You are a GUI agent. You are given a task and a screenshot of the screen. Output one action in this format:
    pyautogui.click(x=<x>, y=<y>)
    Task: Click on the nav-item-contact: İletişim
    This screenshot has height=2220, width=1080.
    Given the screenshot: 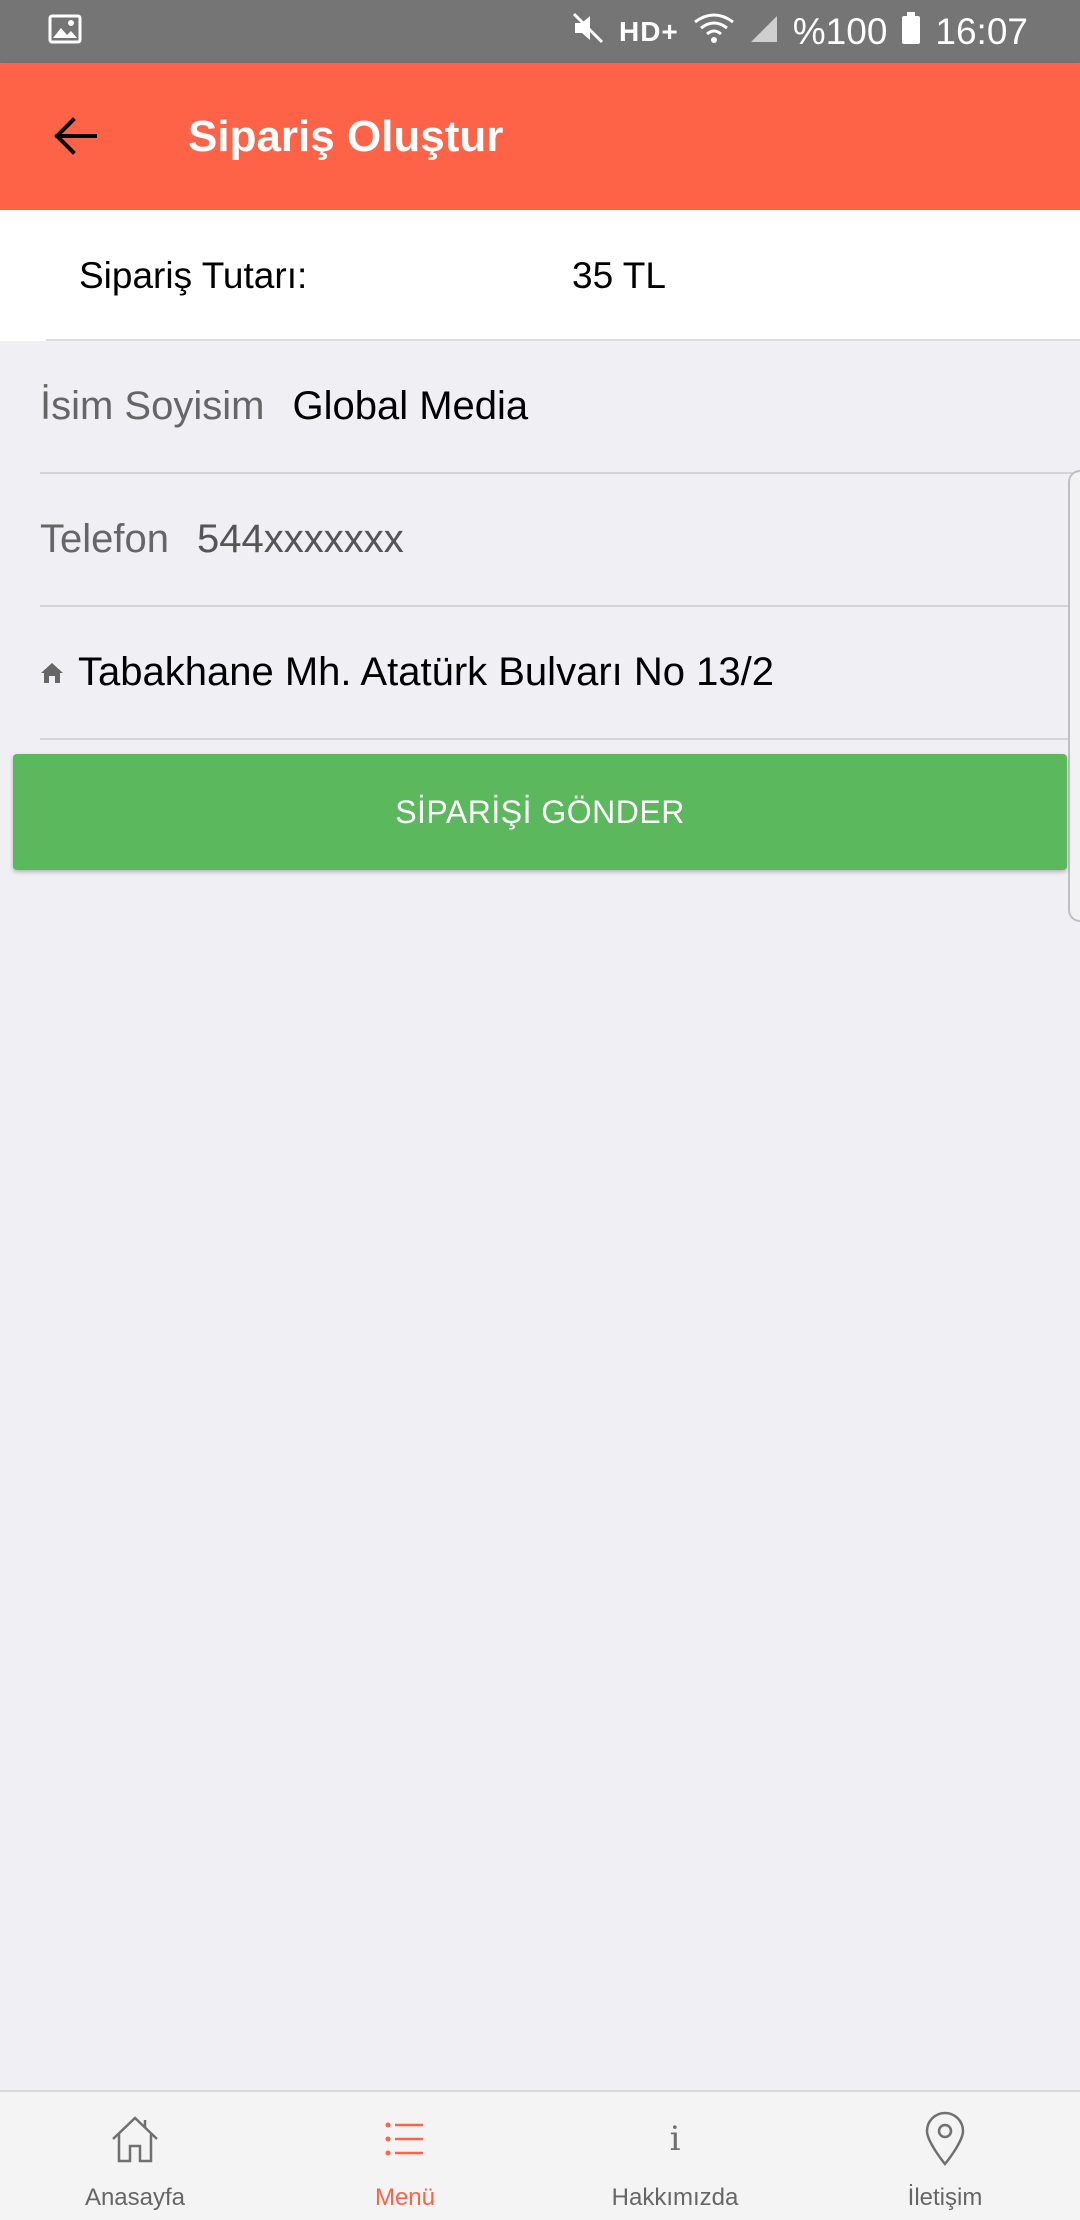 What is the action you would take?
    pyautogui.click(x=945, y=2156)
    